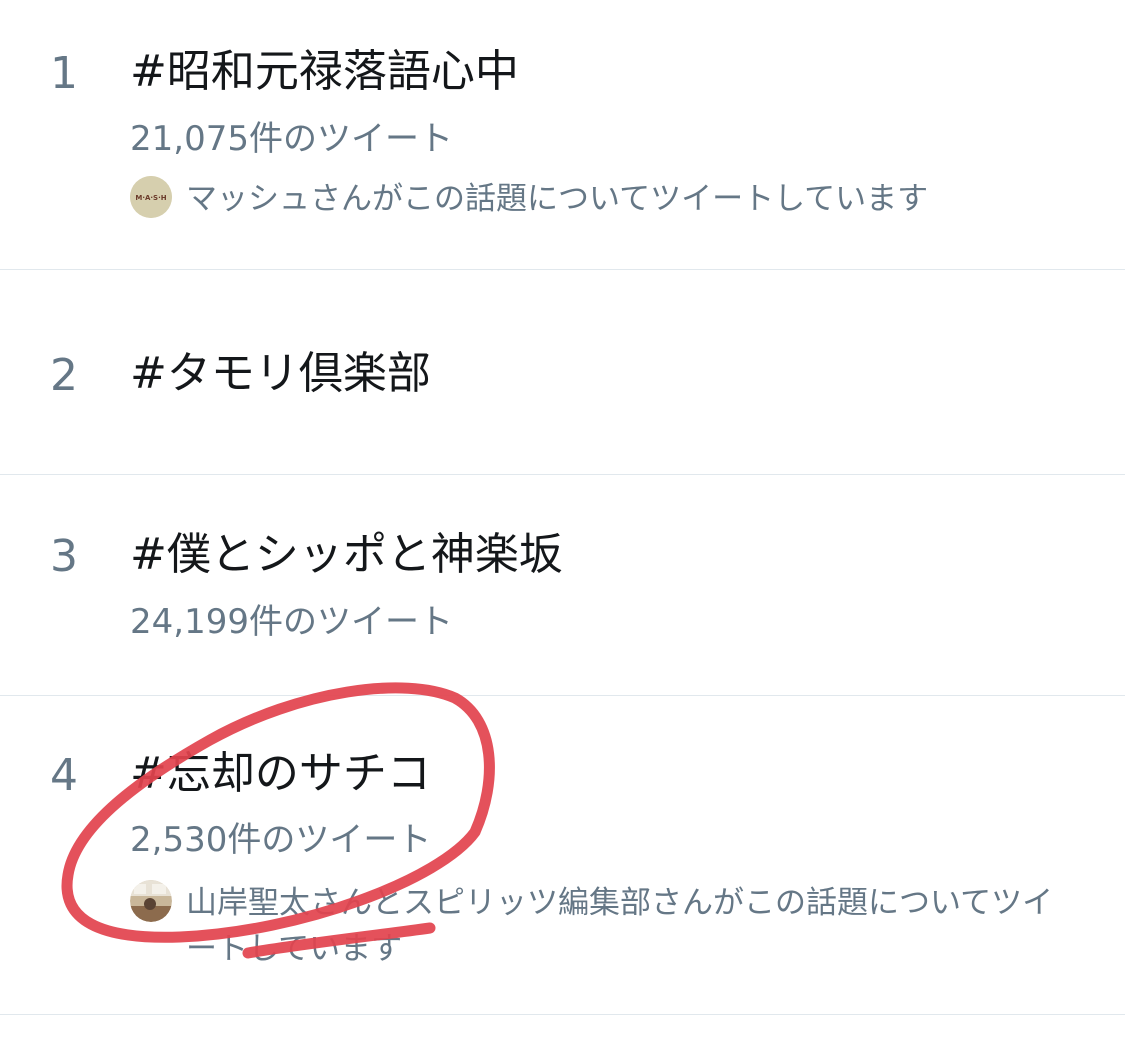  What do you see at coordinates (562, 1014) in the screenshot?
I see `divider` at bounding box center [562, 1014].